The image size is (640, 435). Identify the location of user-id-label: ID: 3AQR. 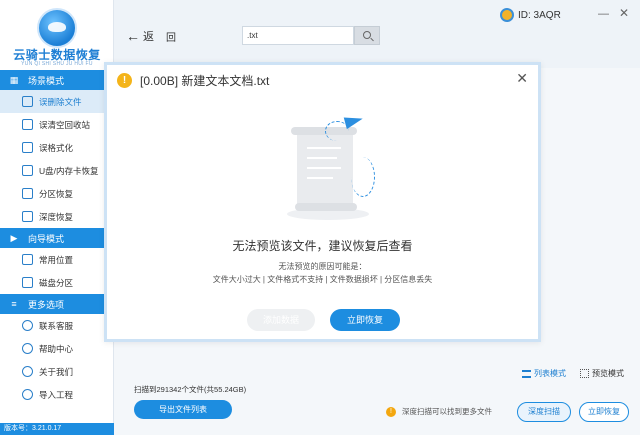
(539, 15).